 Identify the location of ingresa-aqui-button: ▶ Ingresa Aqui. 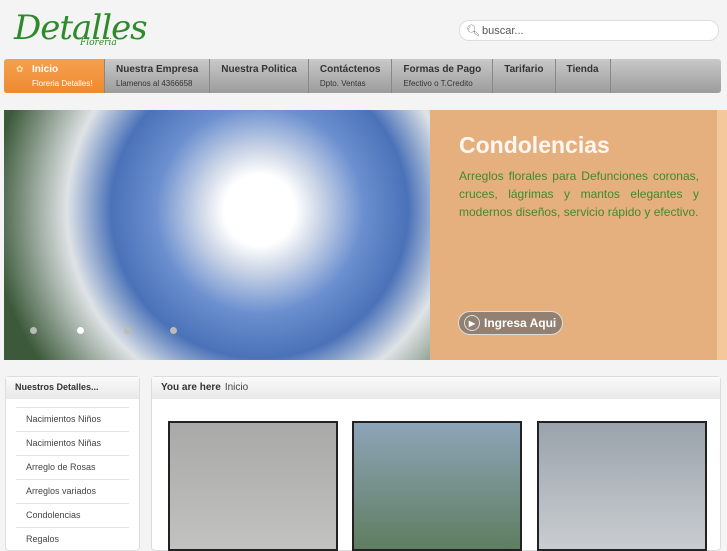
(510, 323).